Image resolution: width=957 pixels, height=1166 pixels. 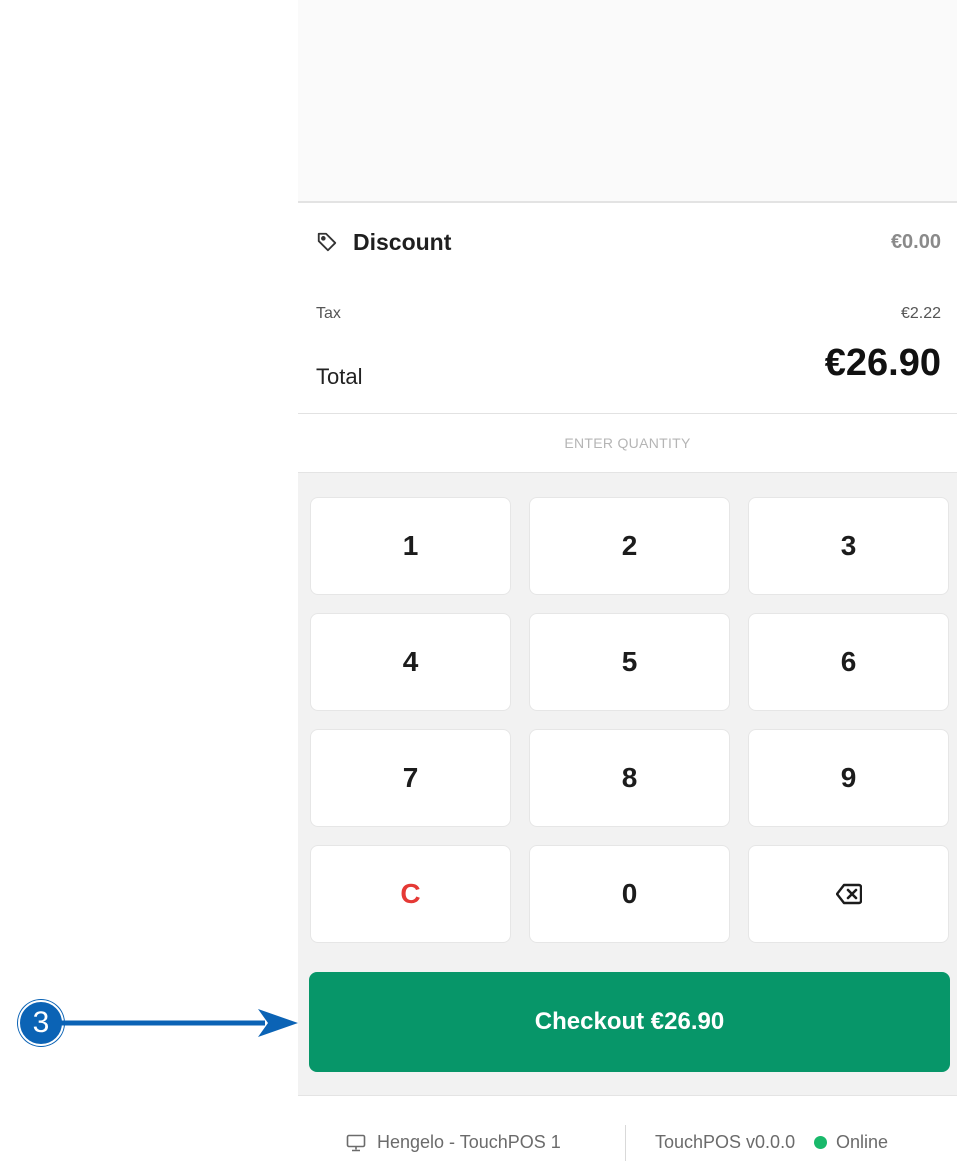 I want to click on tax-value: €2.22, so click(x=920, y=313).